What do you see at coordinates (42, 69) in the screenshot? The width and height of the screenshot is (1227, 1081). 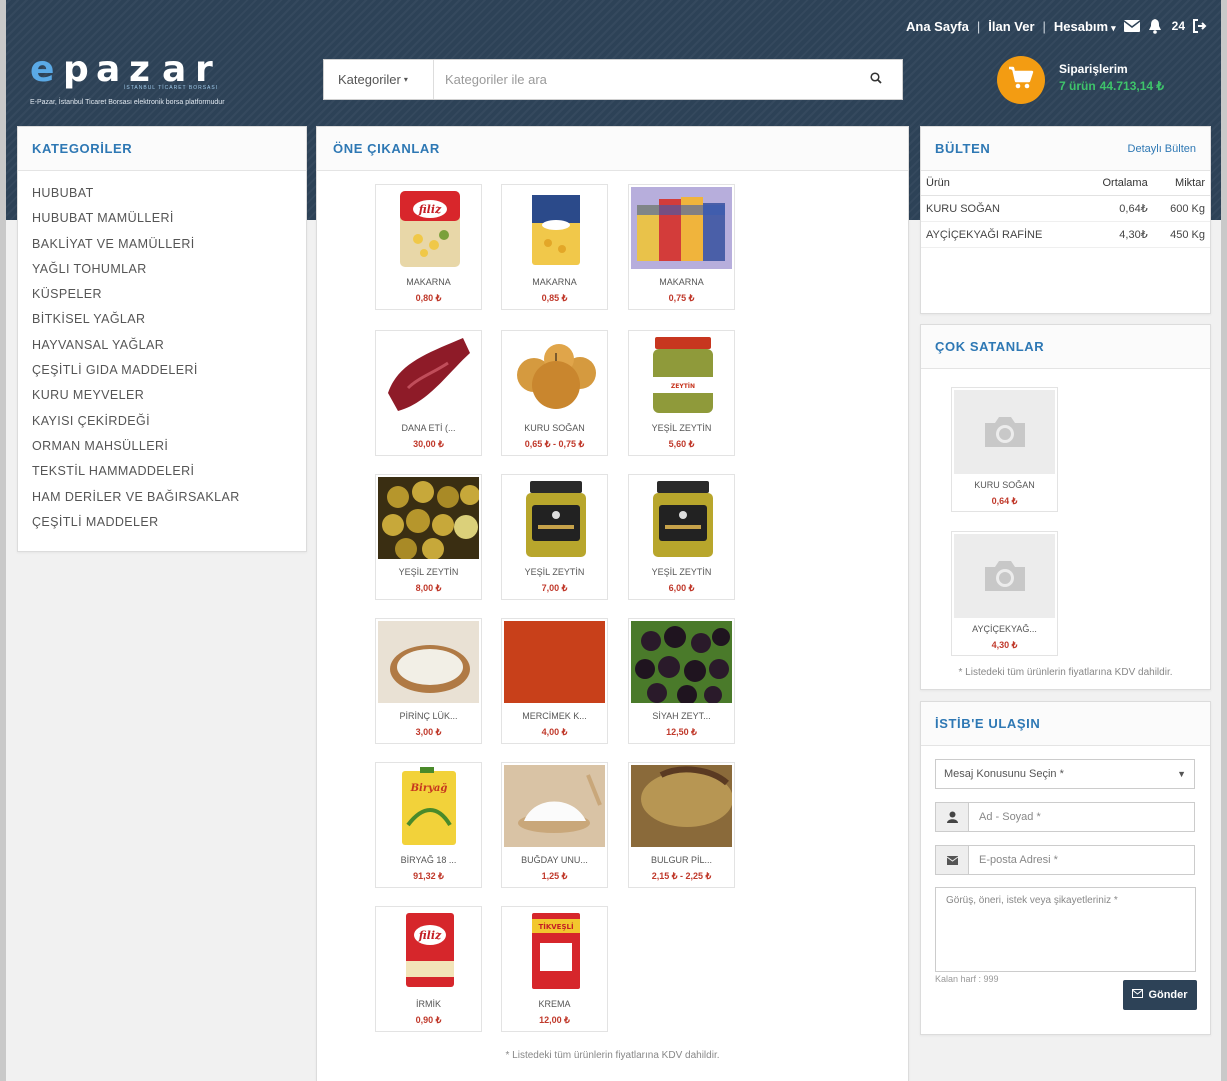 I see `logo-letter: e` at bounding box center [42, 69].